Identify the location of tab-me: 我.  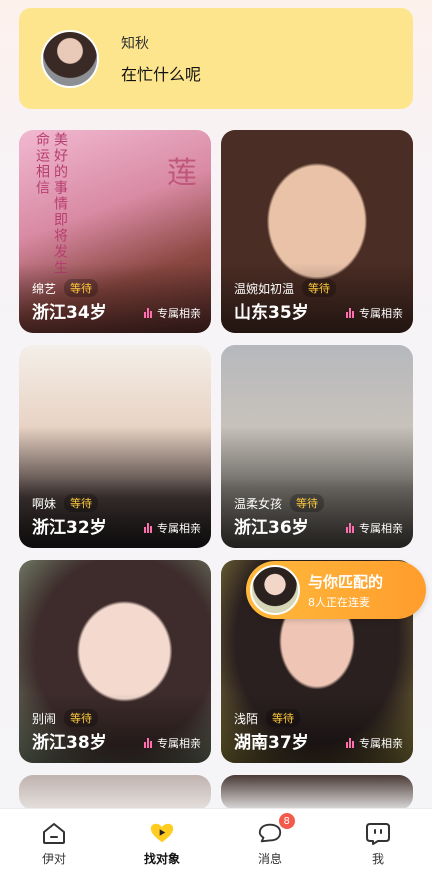
(378, 840).